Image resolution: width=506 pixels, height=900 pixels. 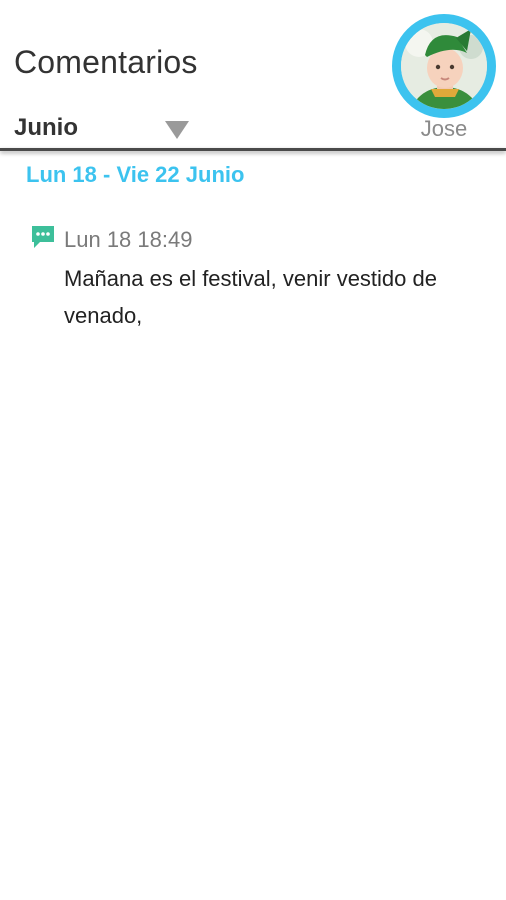 I want to click on avatar, so click(x=444, y=66).